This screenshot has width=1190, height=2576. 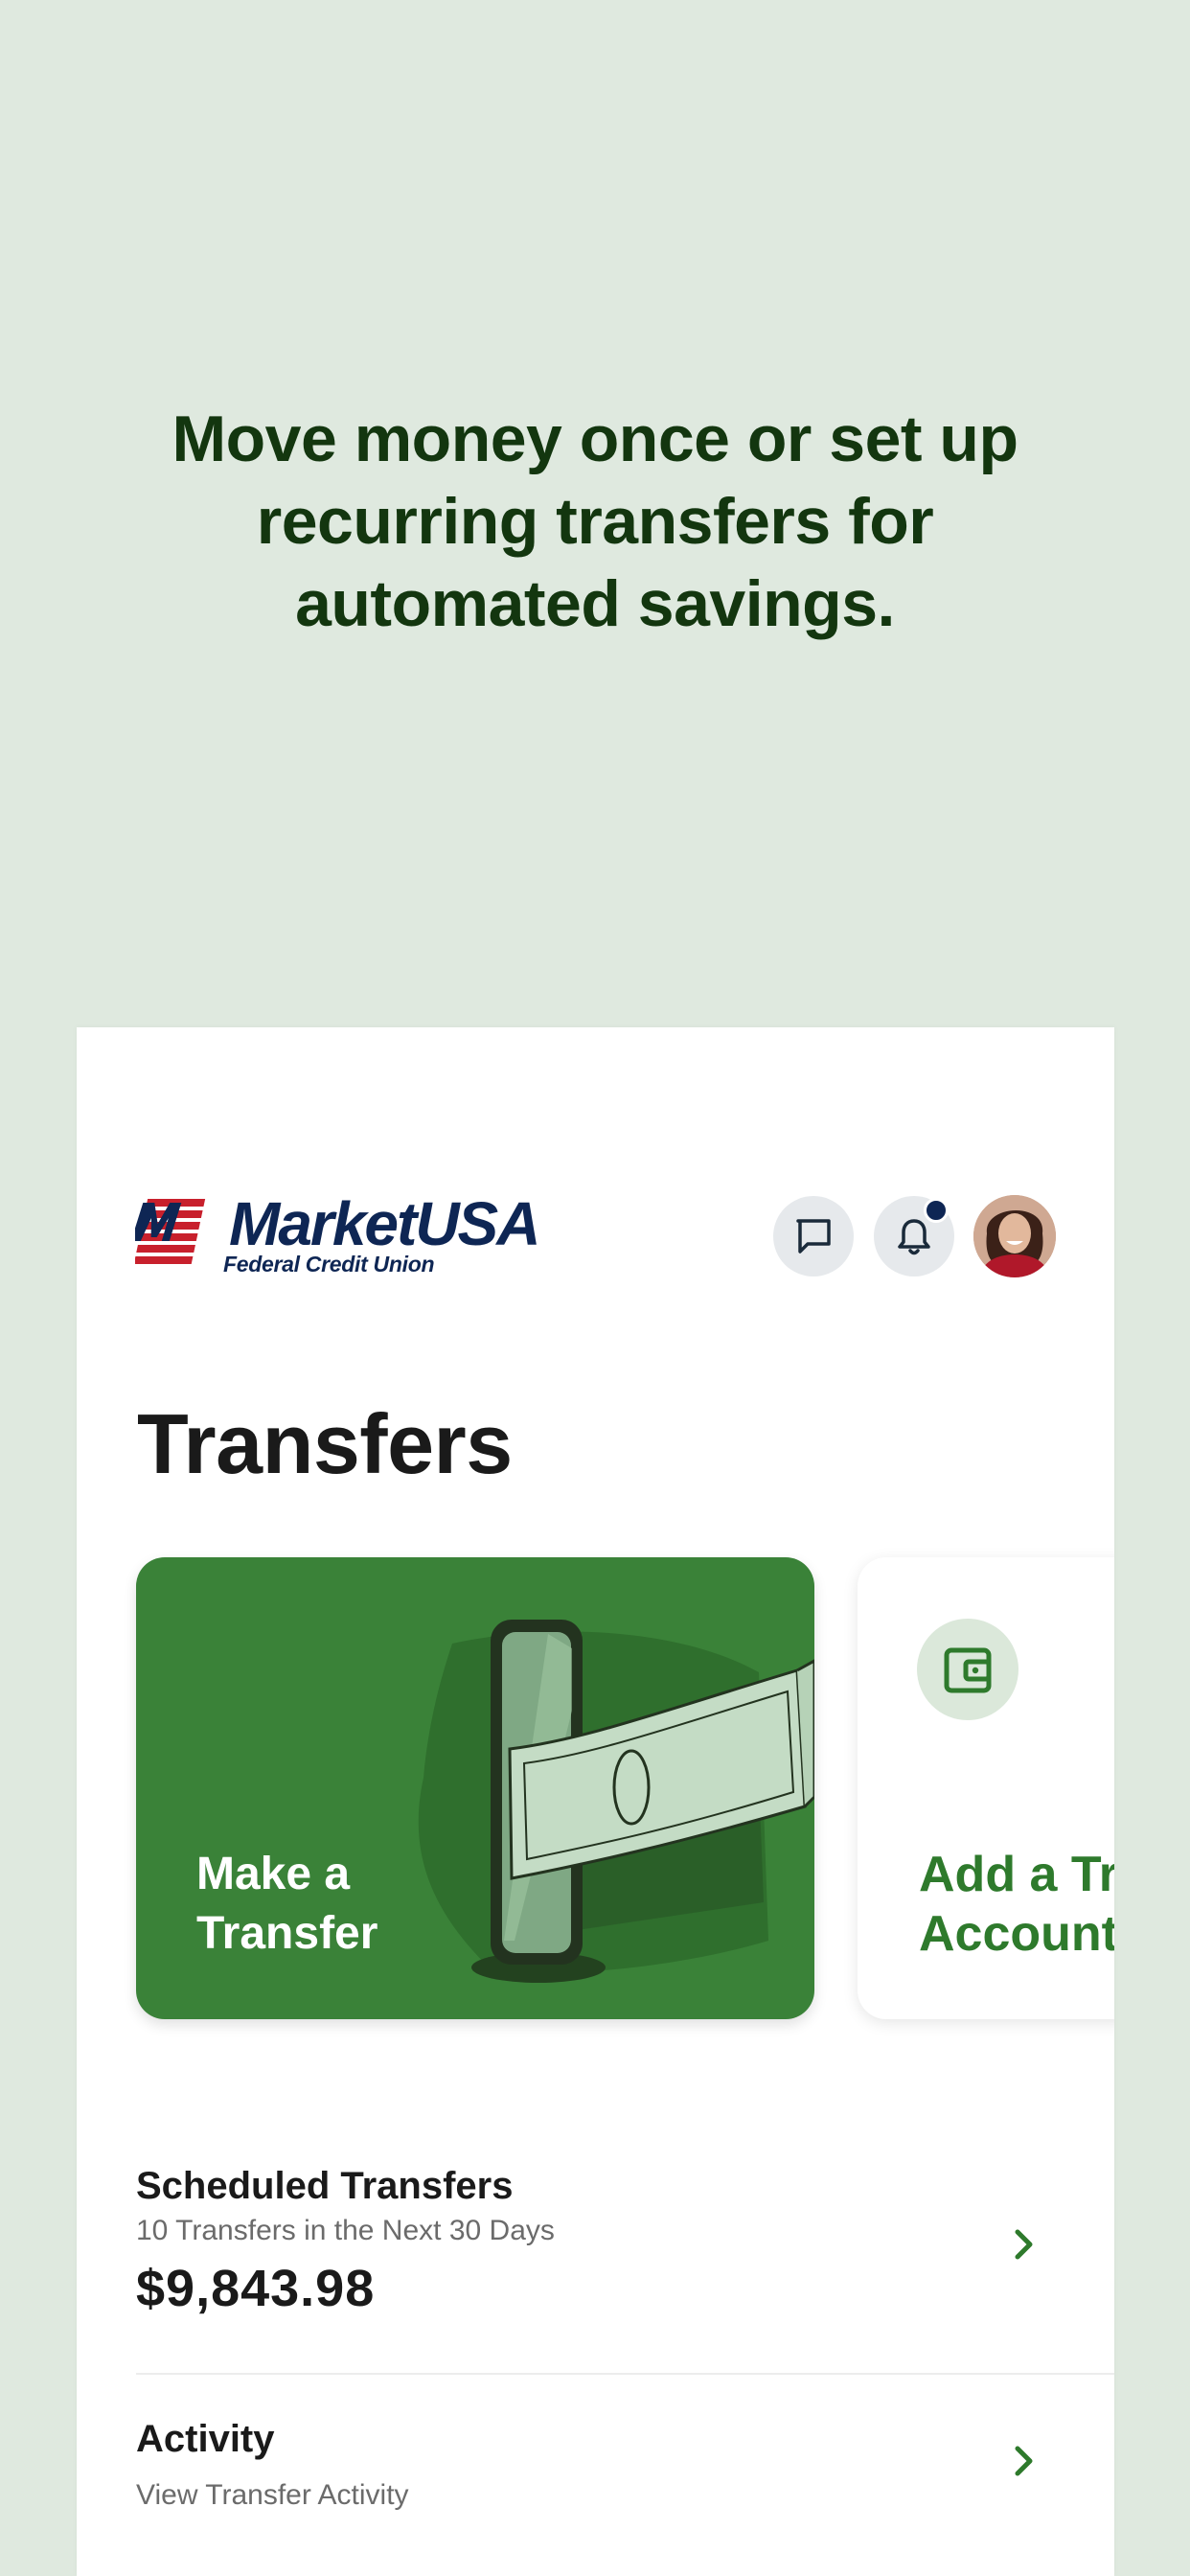 I want to click on page-title: Transfers, so click(x=325, y=1443).